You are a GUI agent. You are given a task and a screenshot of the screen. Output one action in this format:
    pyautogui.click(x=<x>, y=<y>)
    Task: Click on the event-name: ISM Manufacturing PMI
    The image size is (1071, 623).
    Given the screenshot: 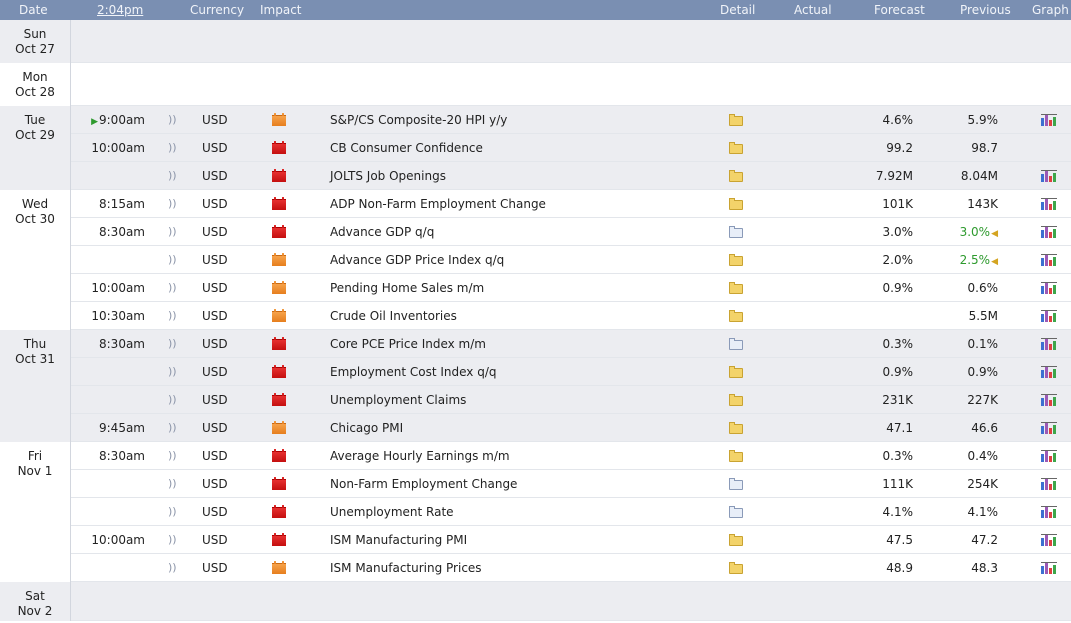 What is the action you would take?
    pyautogui.click(x=398, y=540)
    